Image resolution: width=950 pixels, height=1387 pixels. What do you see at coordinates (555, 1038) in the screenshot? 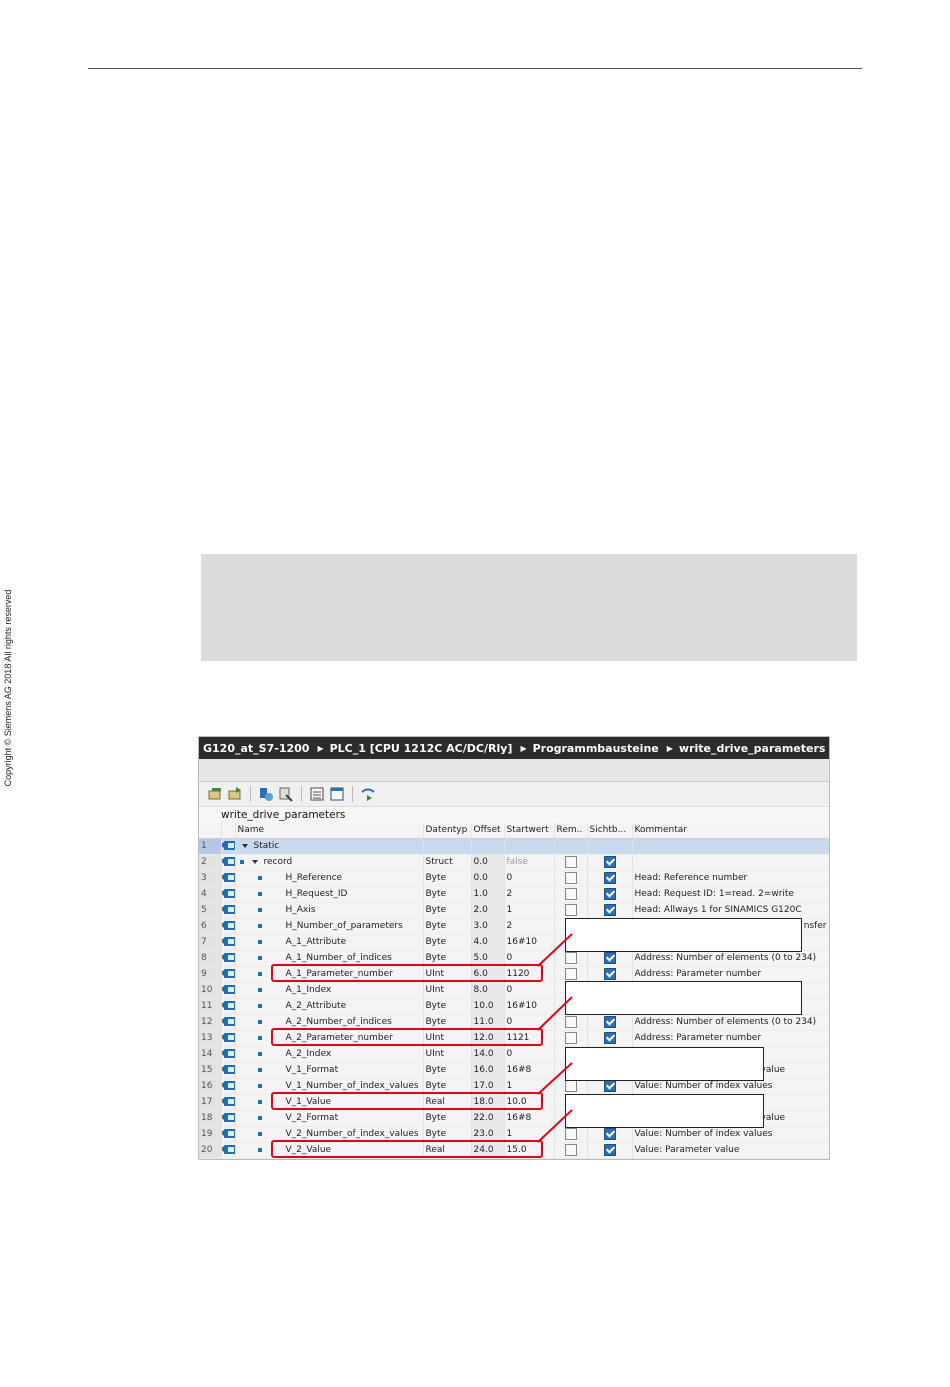
I see `callout-leader-lines` at bounding box center [555, 1038].